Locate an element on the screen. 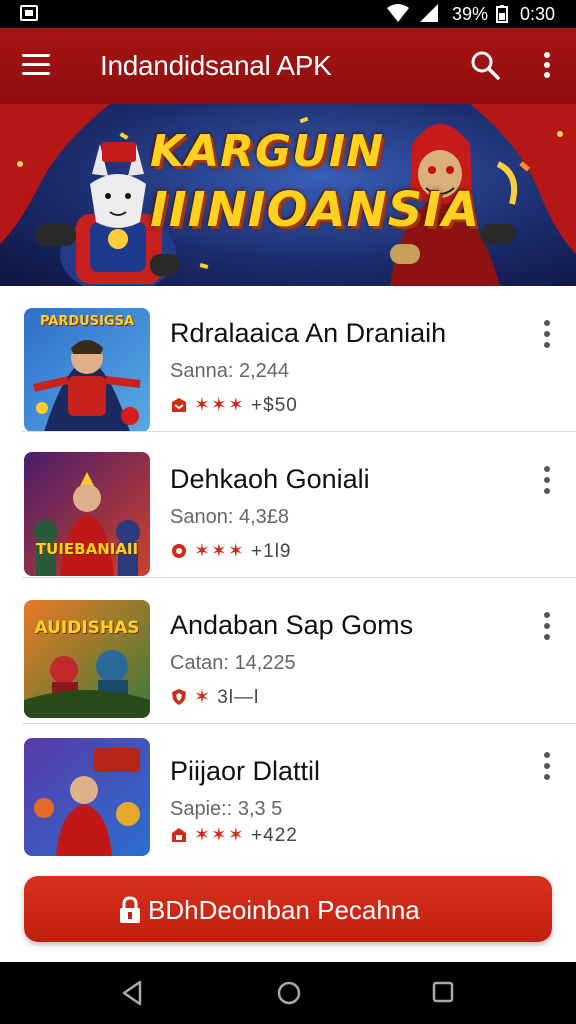 Image resolution: width=576 pixels, height=1024 pixels. shield-icon is located at coordinates (179, 697).